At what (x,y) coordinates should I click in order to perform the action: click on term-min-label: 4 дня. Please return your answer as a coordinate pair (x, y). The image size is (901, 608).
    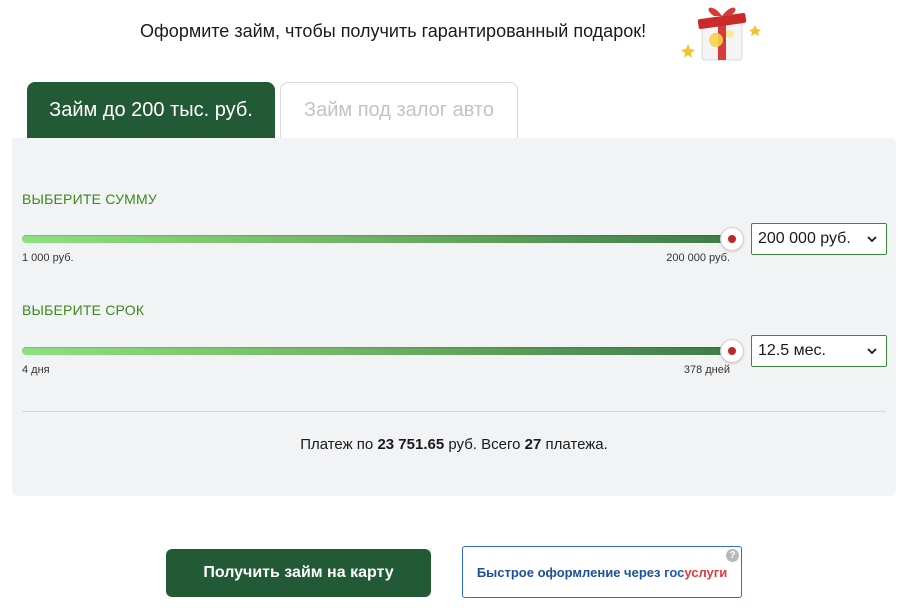
    Looking at the image, I should click on (36, 370).